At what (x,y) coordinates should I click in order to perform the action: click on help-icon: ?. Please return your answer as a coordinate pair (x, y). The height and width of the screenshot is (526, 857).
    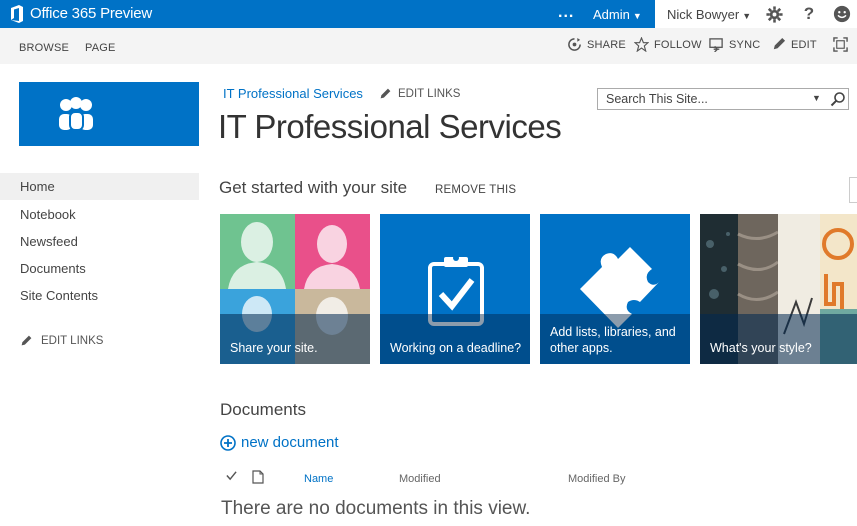
    Looking at the image, I should click on (809, 14).